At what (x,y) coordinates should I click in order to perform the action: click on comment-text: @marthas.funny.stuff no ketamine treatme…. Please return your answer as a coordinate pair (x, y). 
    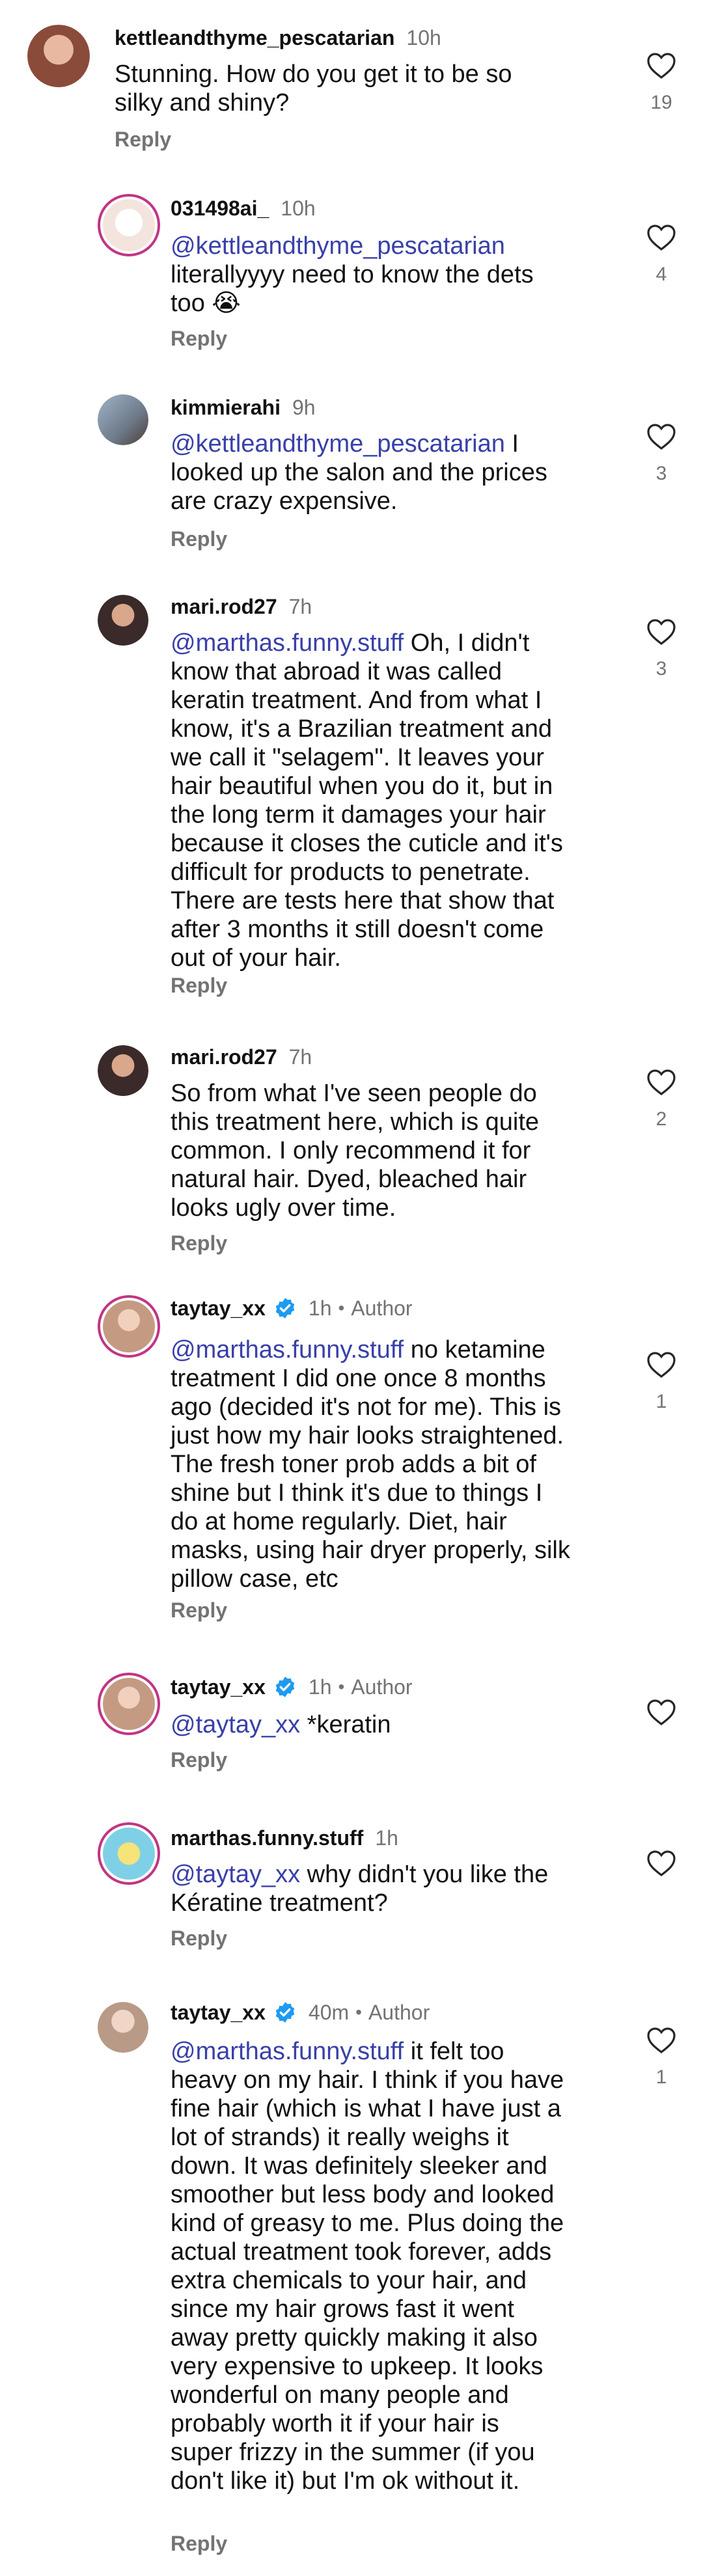
    Looking at the image, I should click on (370, 1465).